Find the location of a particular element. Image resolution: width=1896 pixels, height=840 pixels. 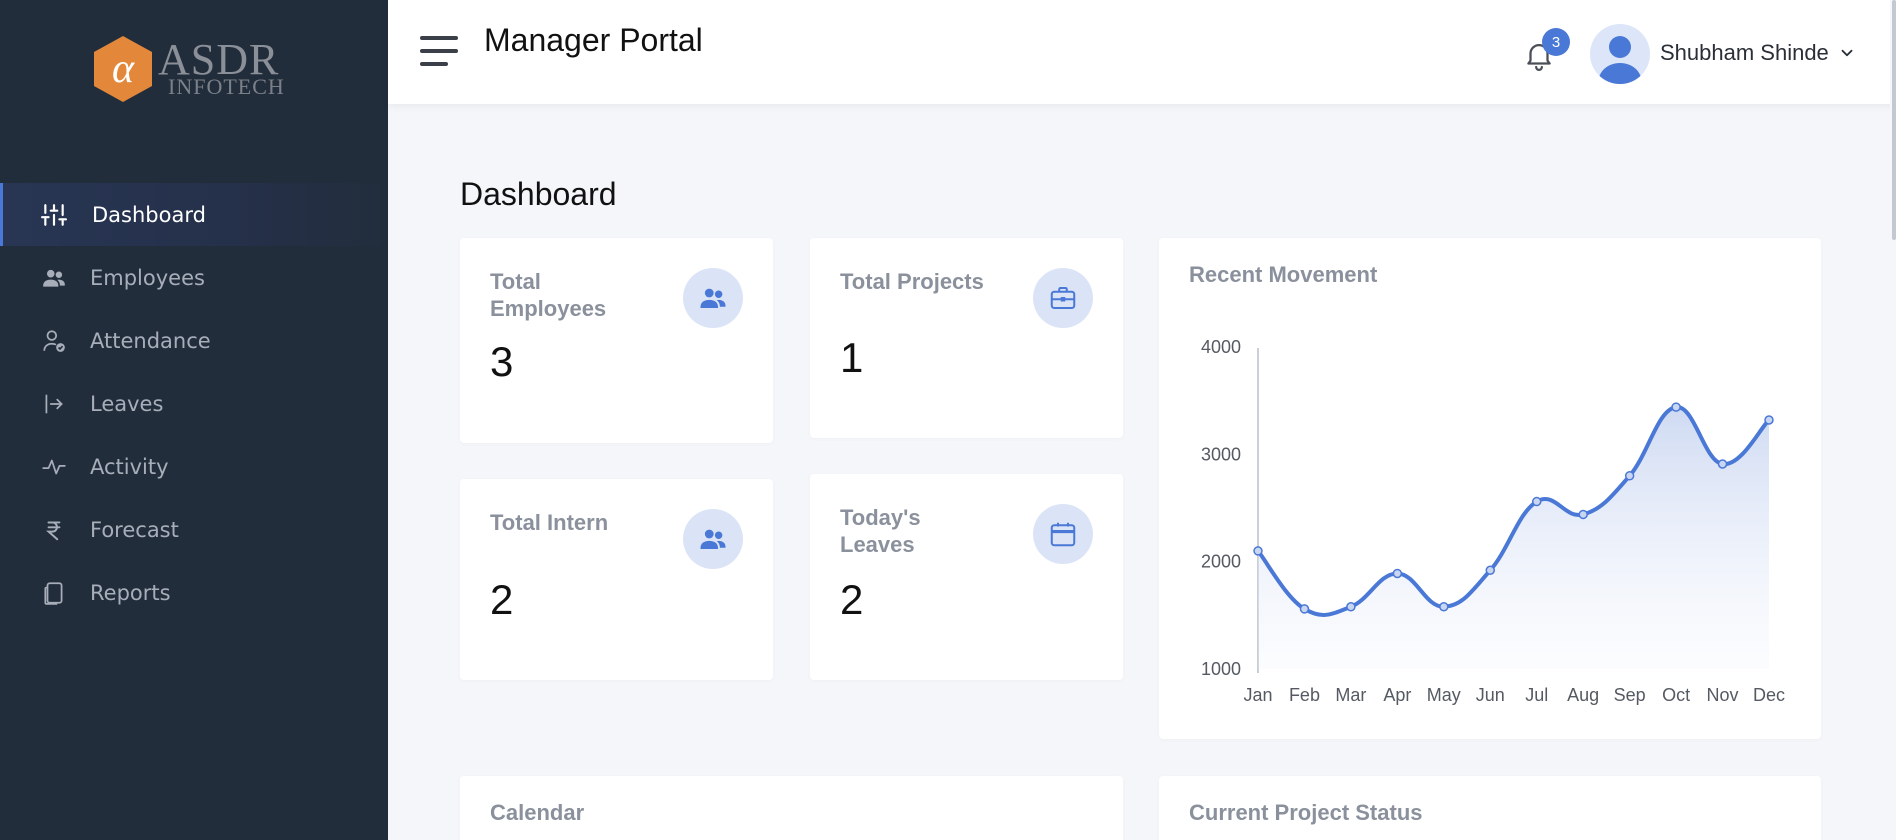

user-check-icon is located at coordinates (54, 341).